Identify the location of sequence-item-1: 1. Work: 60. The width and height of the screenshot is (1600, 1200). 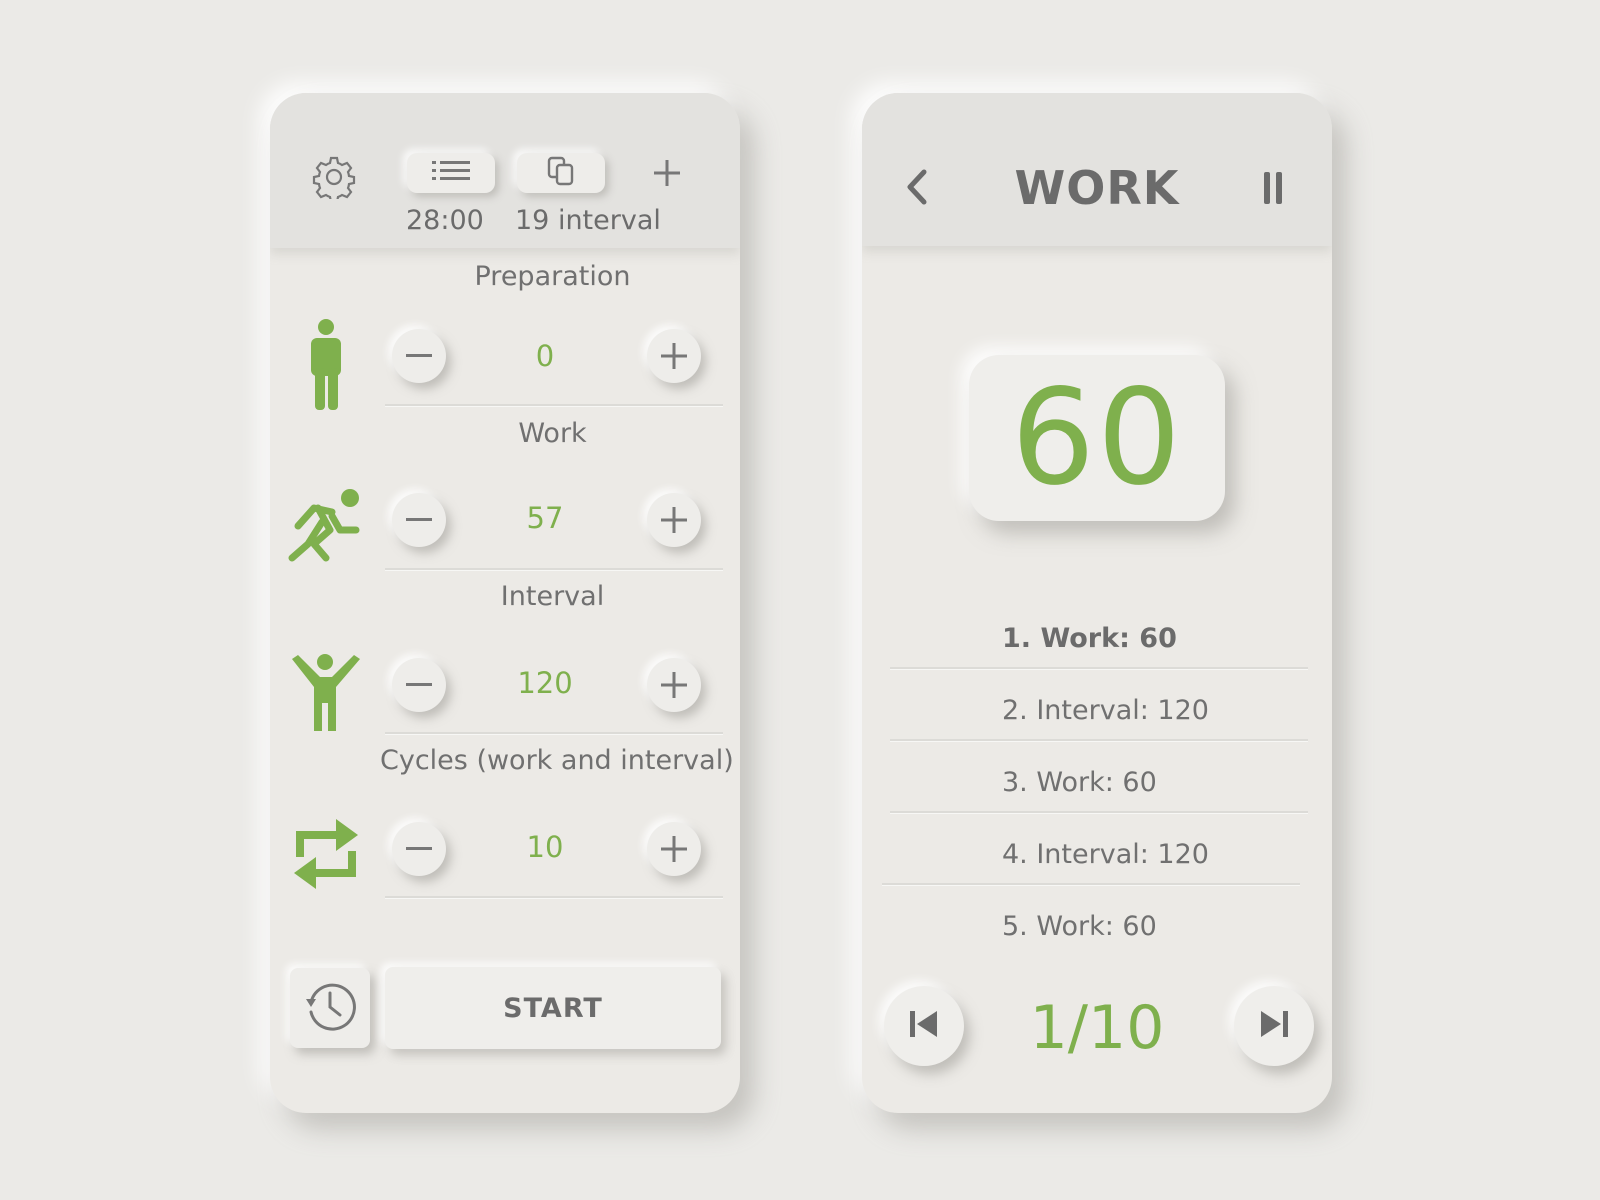
(1089, 638).